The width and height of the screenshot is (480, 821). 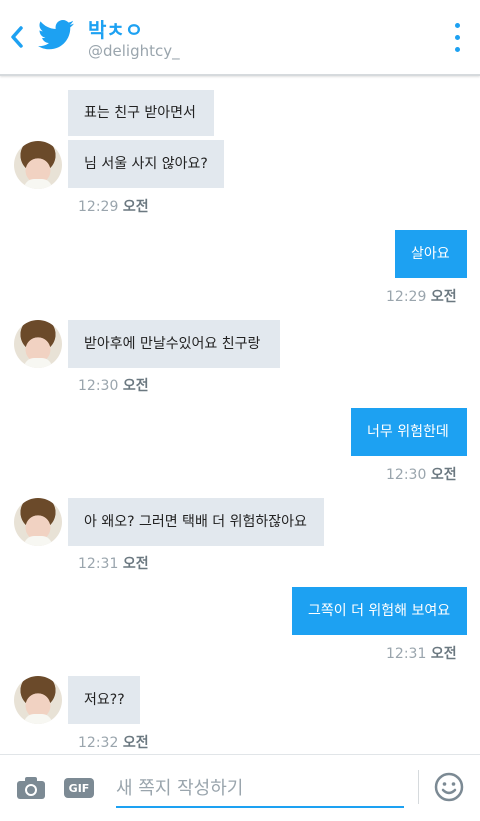 I want to click on message-bubble: 그쪽이 더 위험해 보여요, so click(x=379, y=611).